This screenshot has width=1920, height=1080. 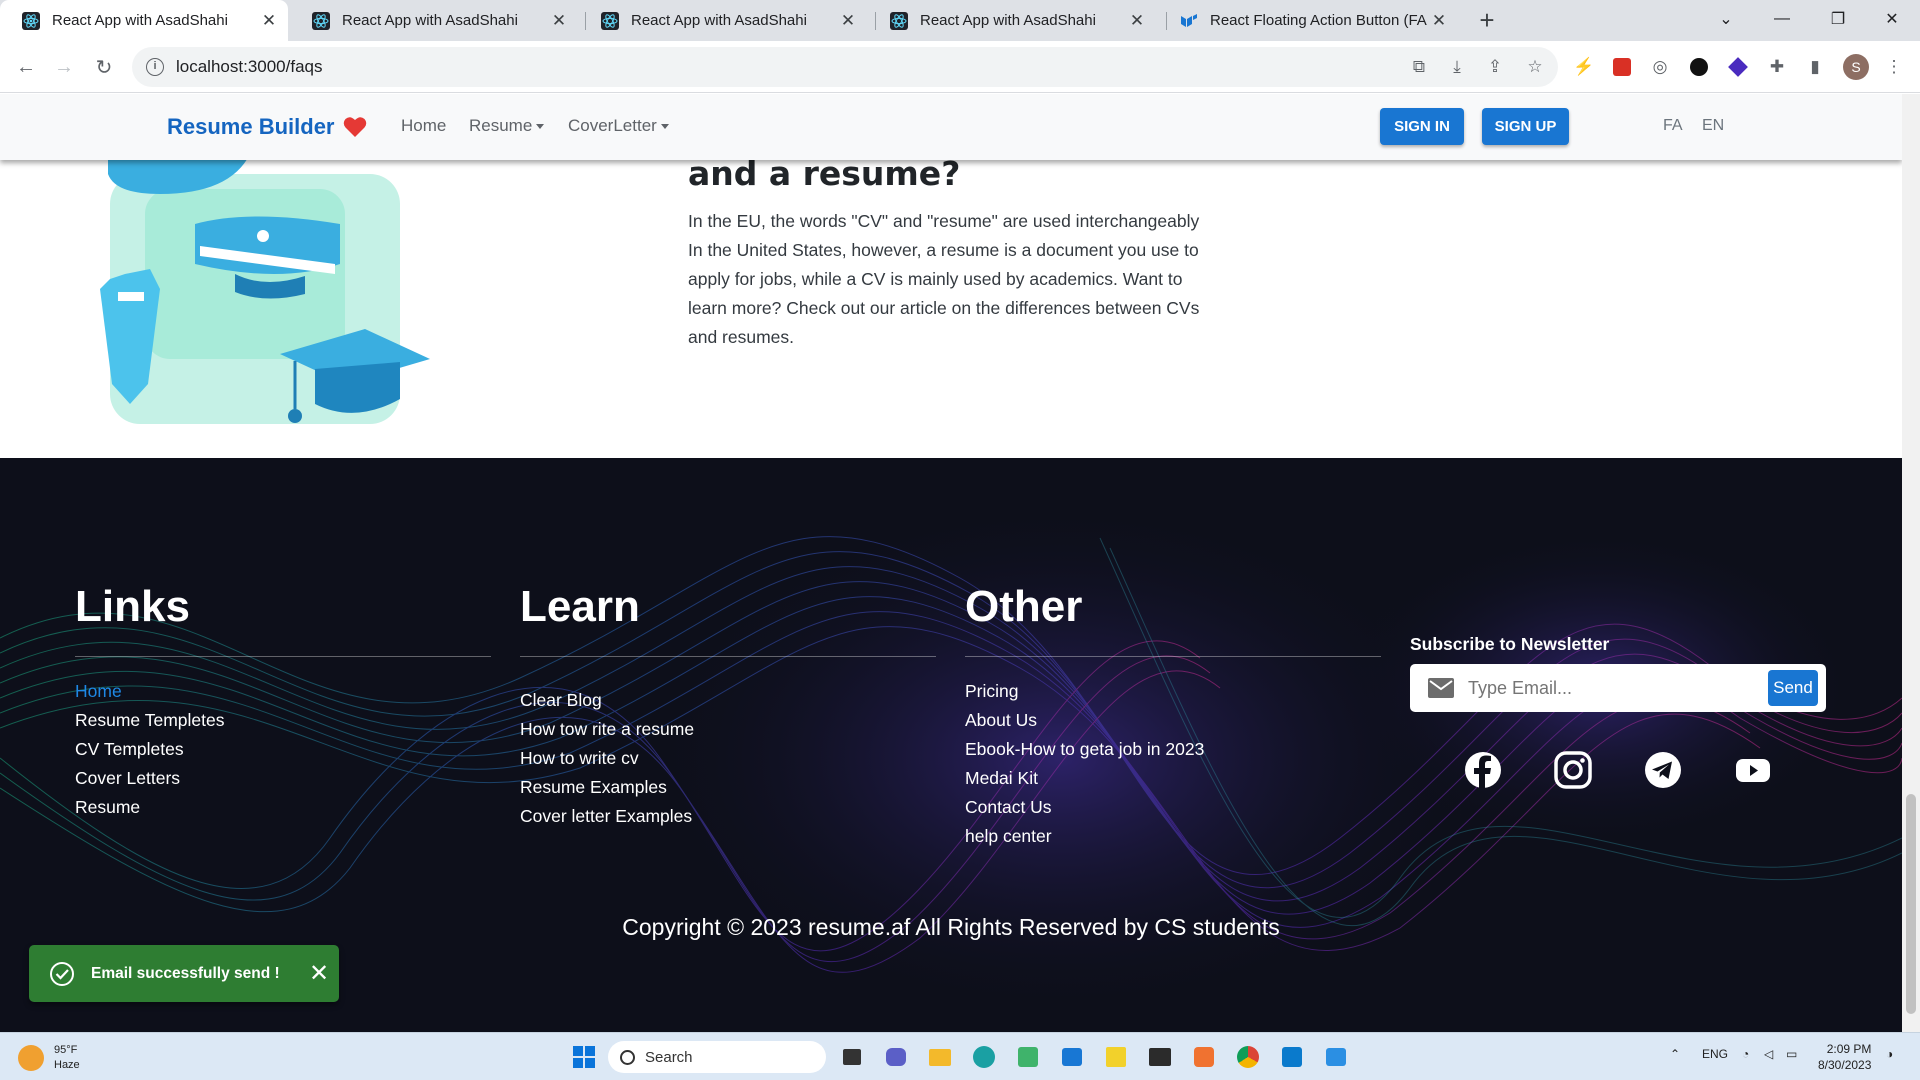 What do you see at coordinates (354, 127) in the screenshot?
I see `heart-icon` at bounding box center [354, 127].